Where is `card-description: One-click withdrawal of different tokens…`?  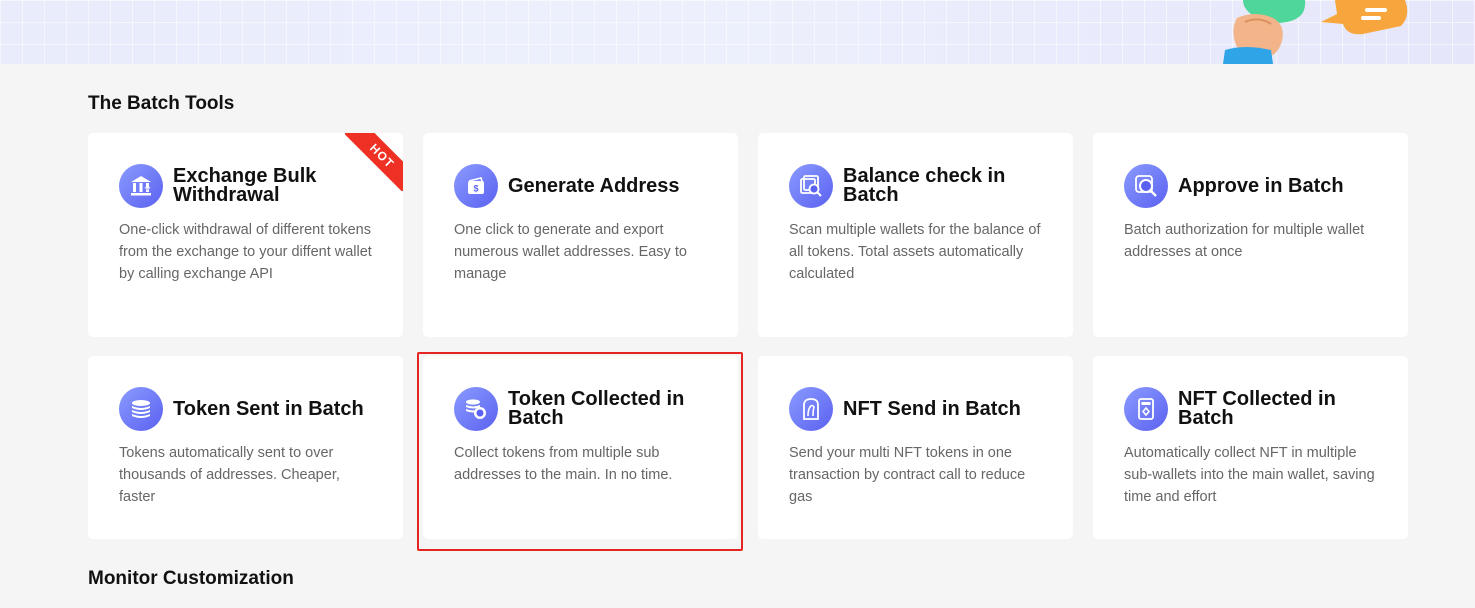 card-description: One-click withdrawal of different tokens… is located at coordinates (245, 252).